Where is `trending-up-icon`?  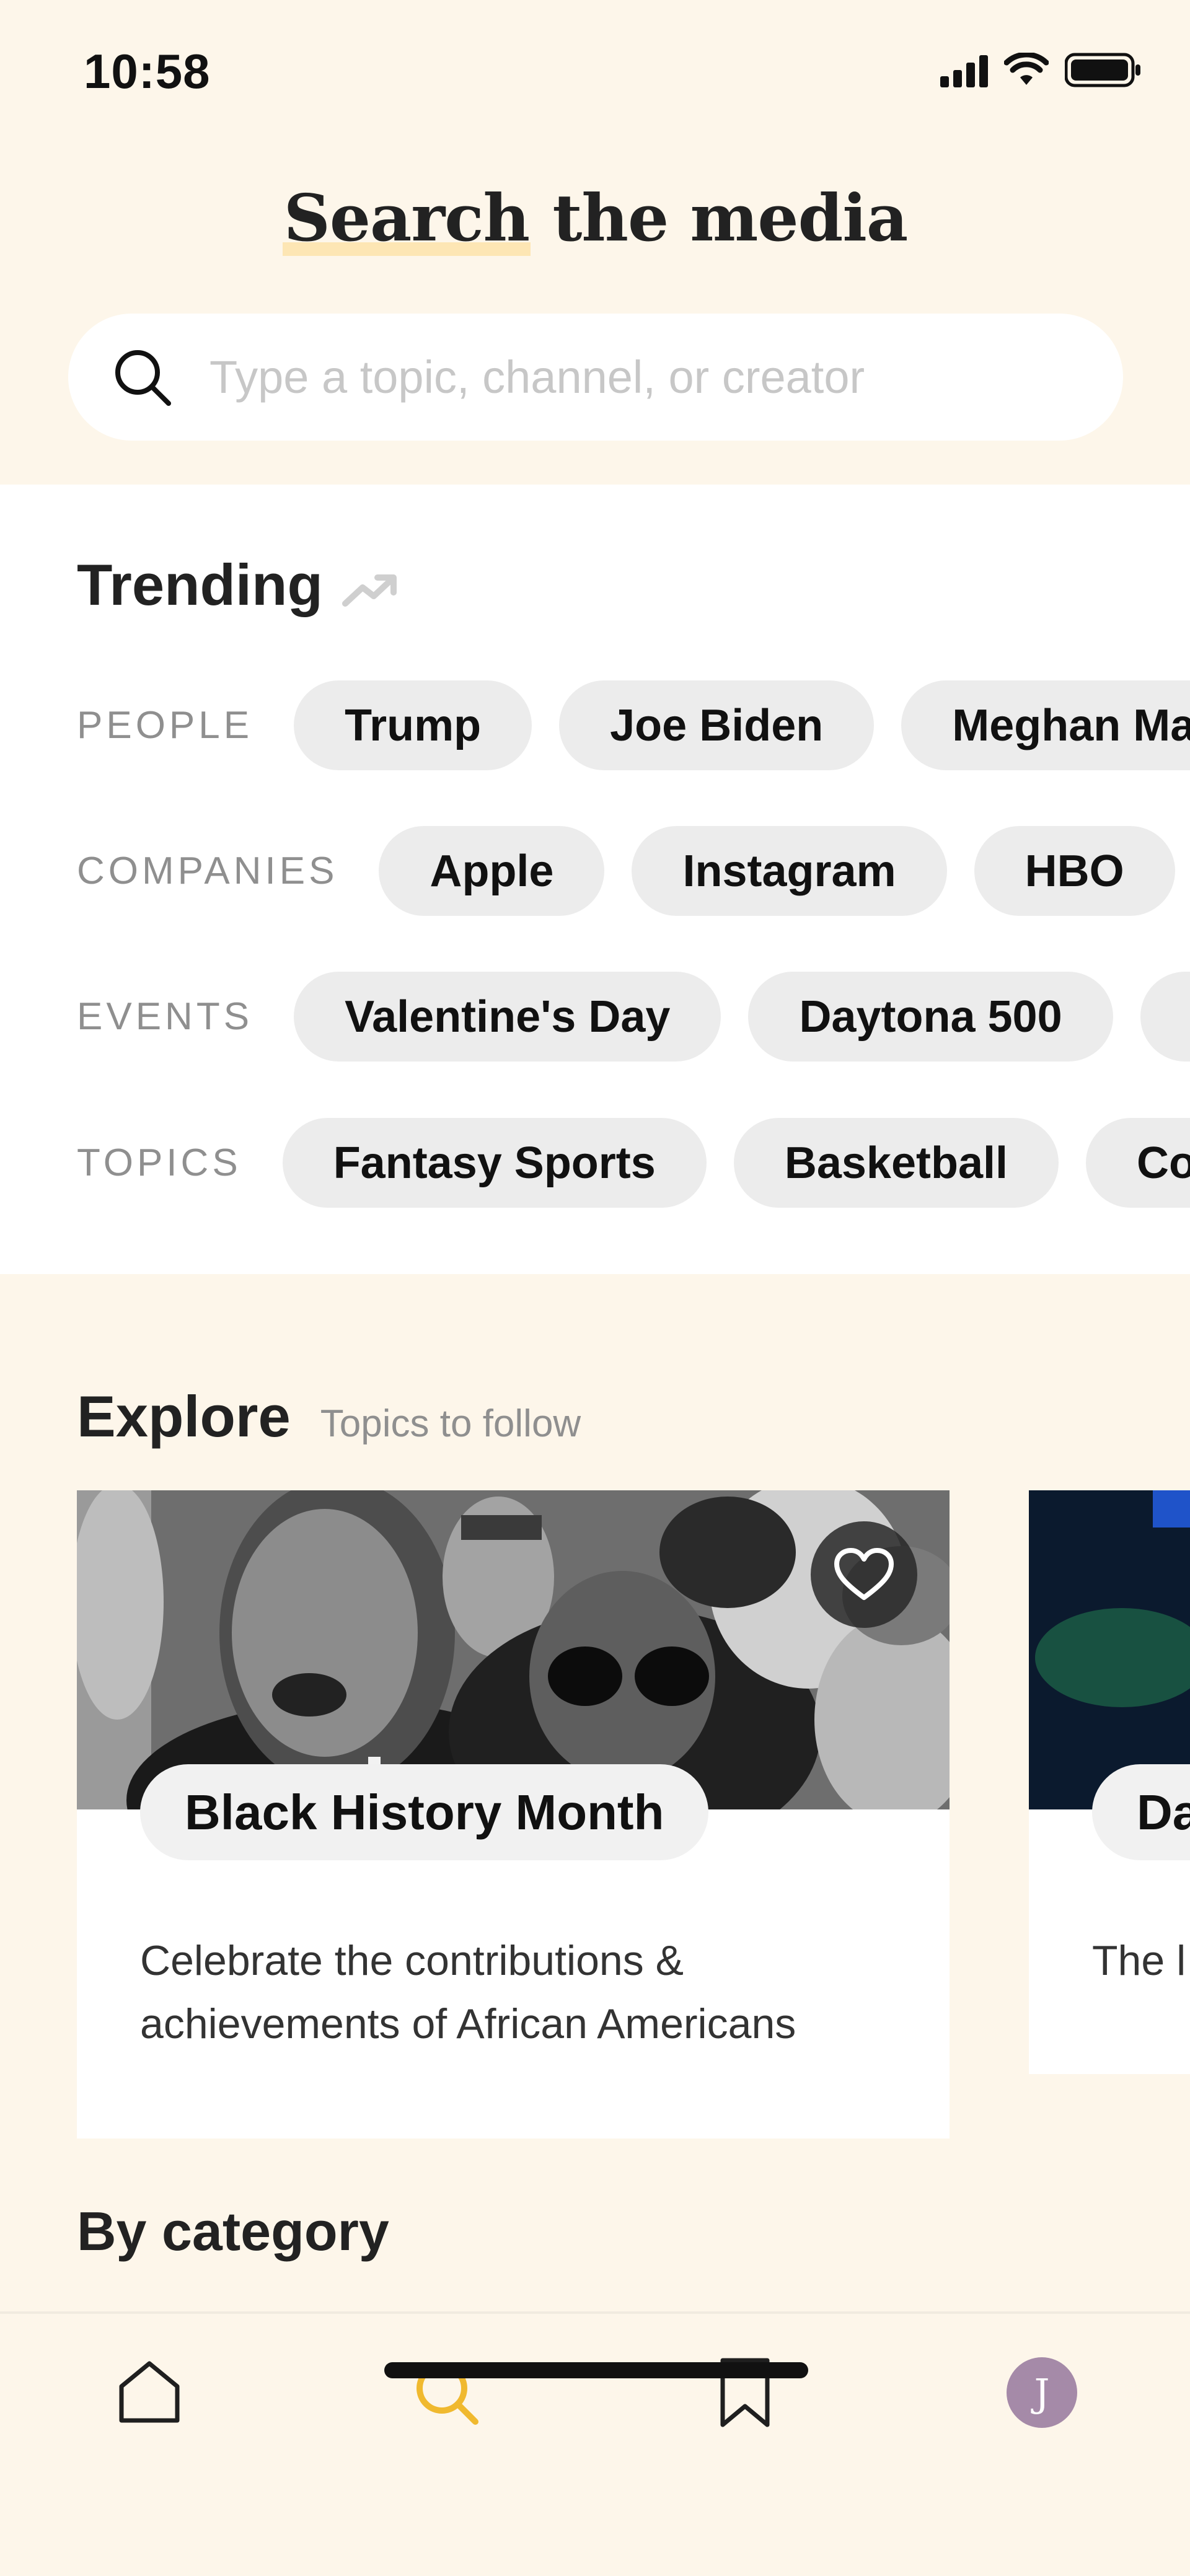
trending-up-icon is located at coordinates (369, 590).